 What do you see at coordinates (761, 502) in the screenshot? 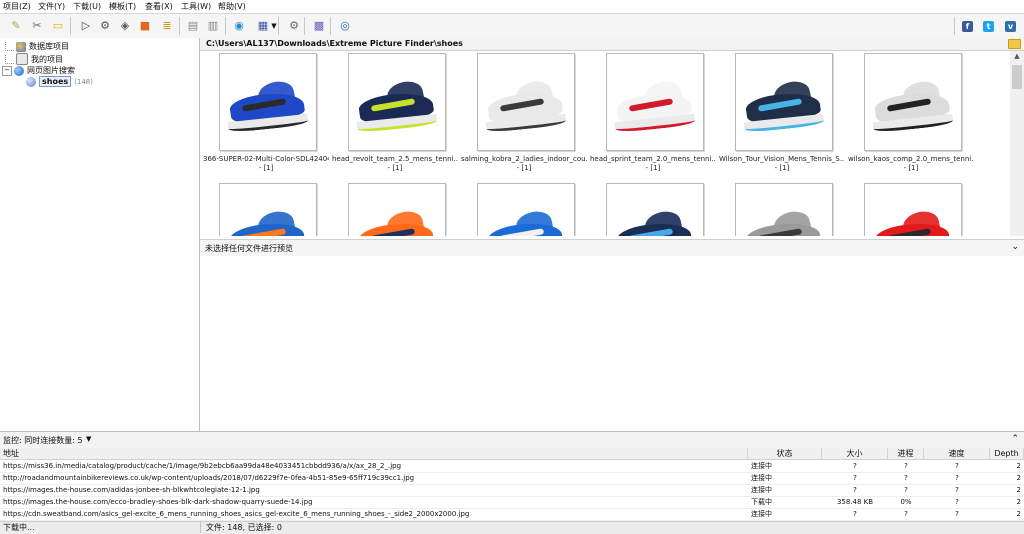
I see `table-cell-status: 下载中` at bounding box center [761, 502].